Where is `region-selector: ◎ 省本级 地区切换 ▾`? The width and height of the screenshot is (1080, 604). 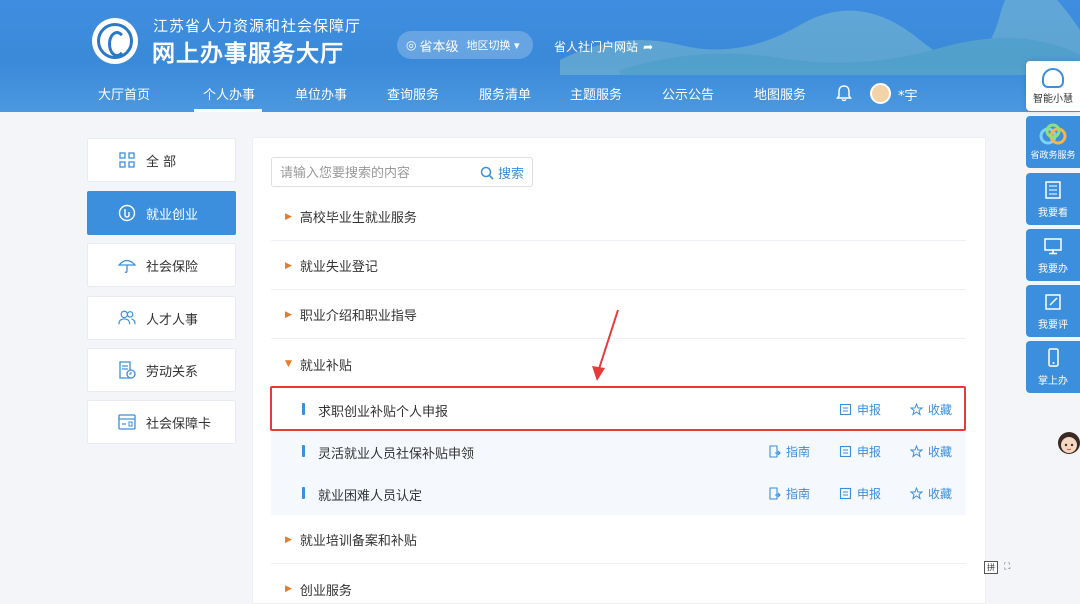 region-selector: ◎ 省本级 地区切换 ▾ is located at coordinates (465, 45).